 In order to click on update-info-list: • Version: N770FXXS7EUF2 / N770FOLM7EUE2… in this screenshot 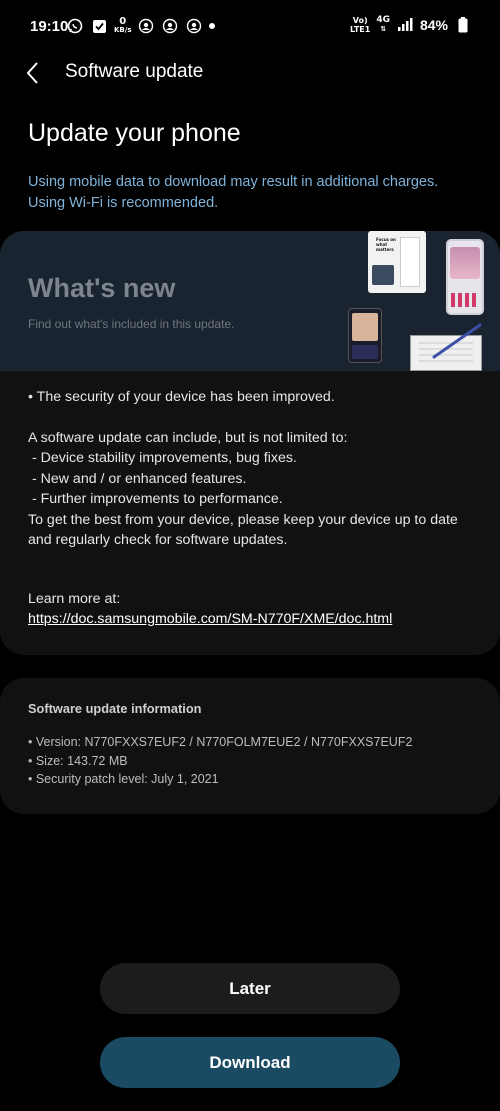, I will do `click(220, 761)`.